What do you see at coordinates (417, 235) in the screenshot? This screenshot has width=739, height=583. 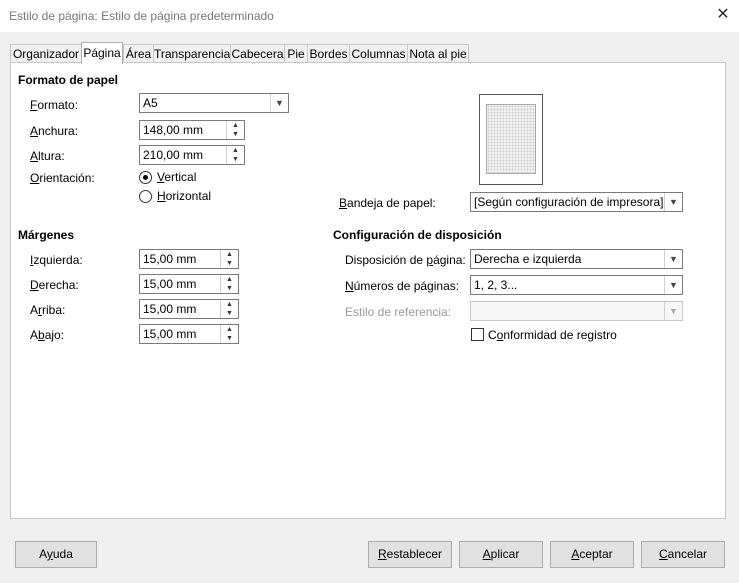 I see `layout-settings-heading: Configuración de disposición` at bounding box center [417, 235].